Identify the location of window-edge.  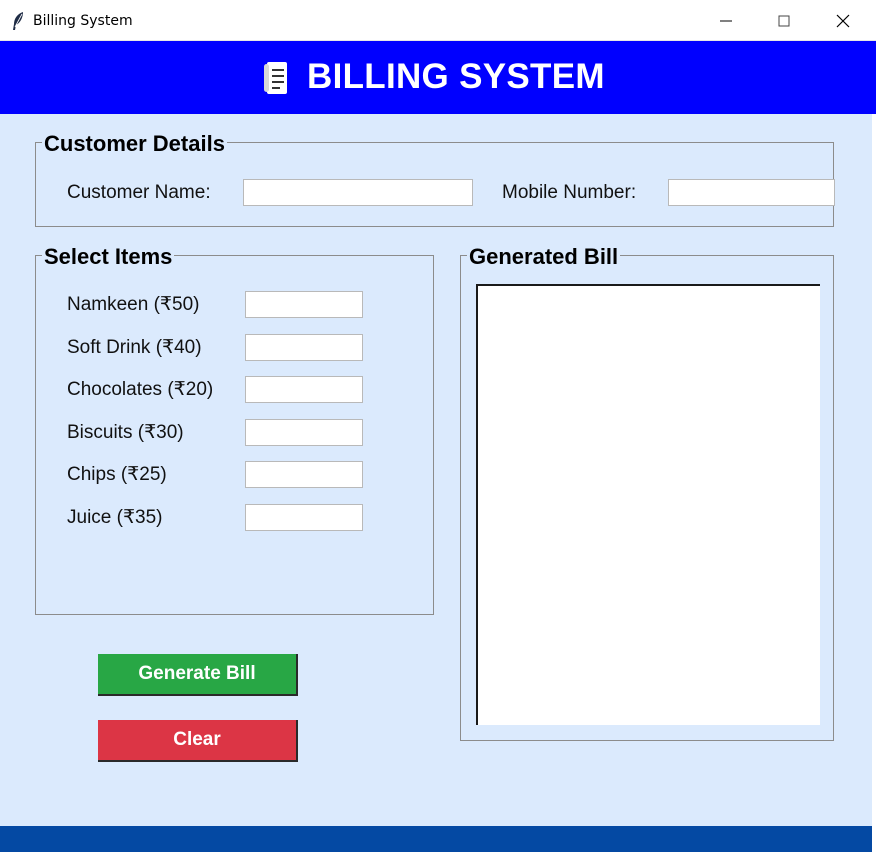
(874, 470).